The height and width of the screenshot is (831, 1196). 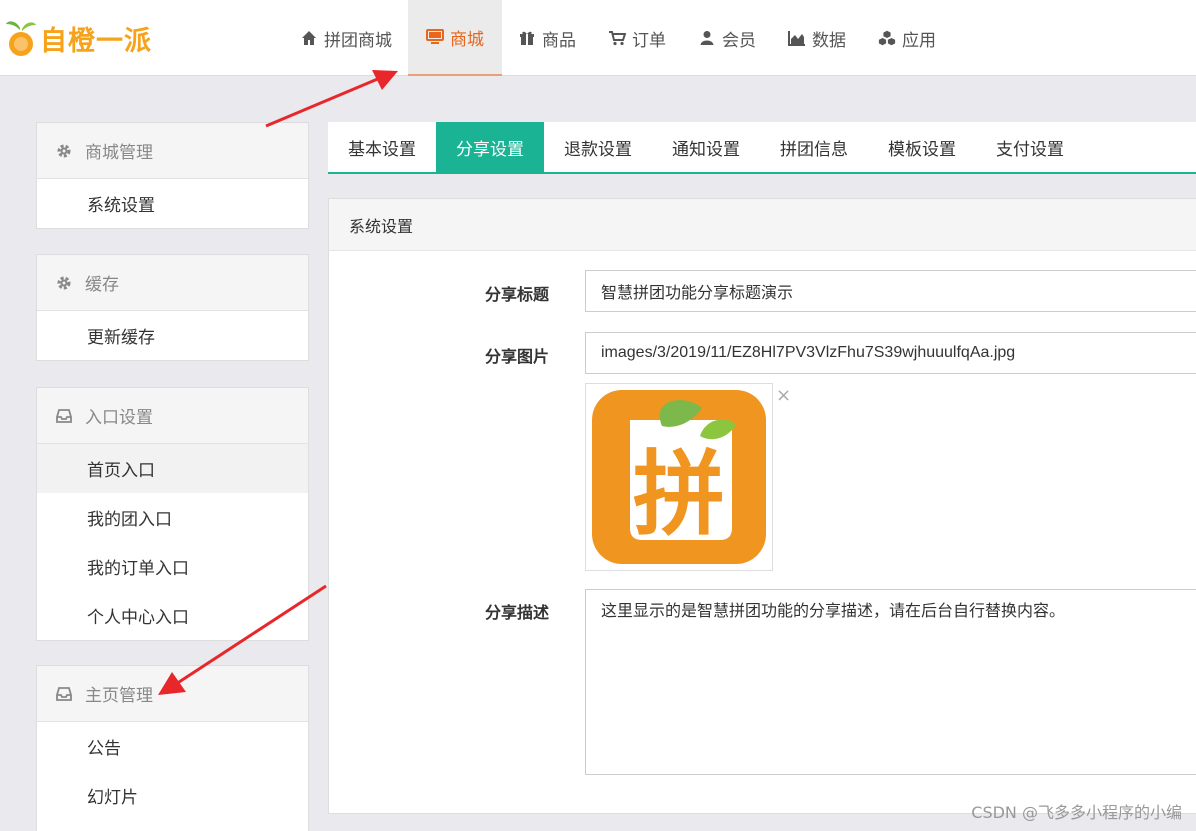 I want to click on nav-item-data: 数据, so click(x=817, y=38).